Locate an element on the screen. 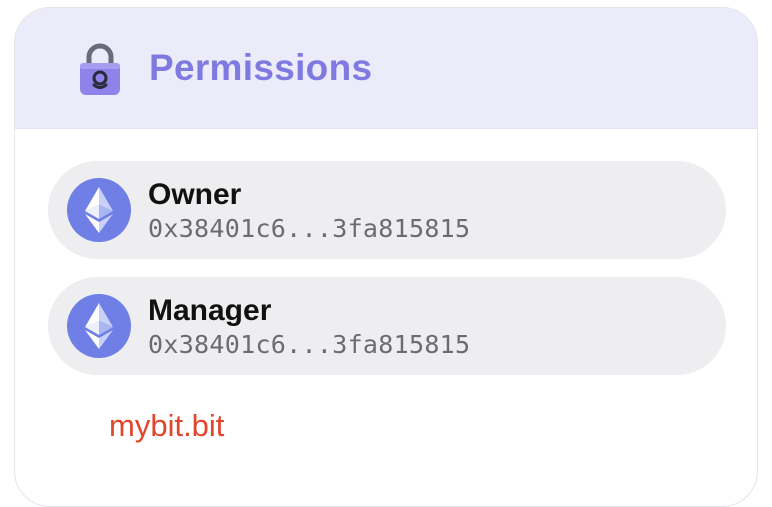 This screenshot has height=507, width=772. owner-label: Owner is located at coordinates (195, 194).